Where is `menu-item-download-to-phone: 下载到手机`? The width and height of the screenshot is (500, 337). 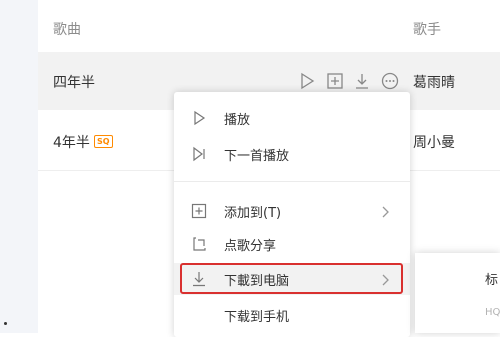 menu-item-download-to-phone: 下载到手机 is located at coordinates (292, 315).